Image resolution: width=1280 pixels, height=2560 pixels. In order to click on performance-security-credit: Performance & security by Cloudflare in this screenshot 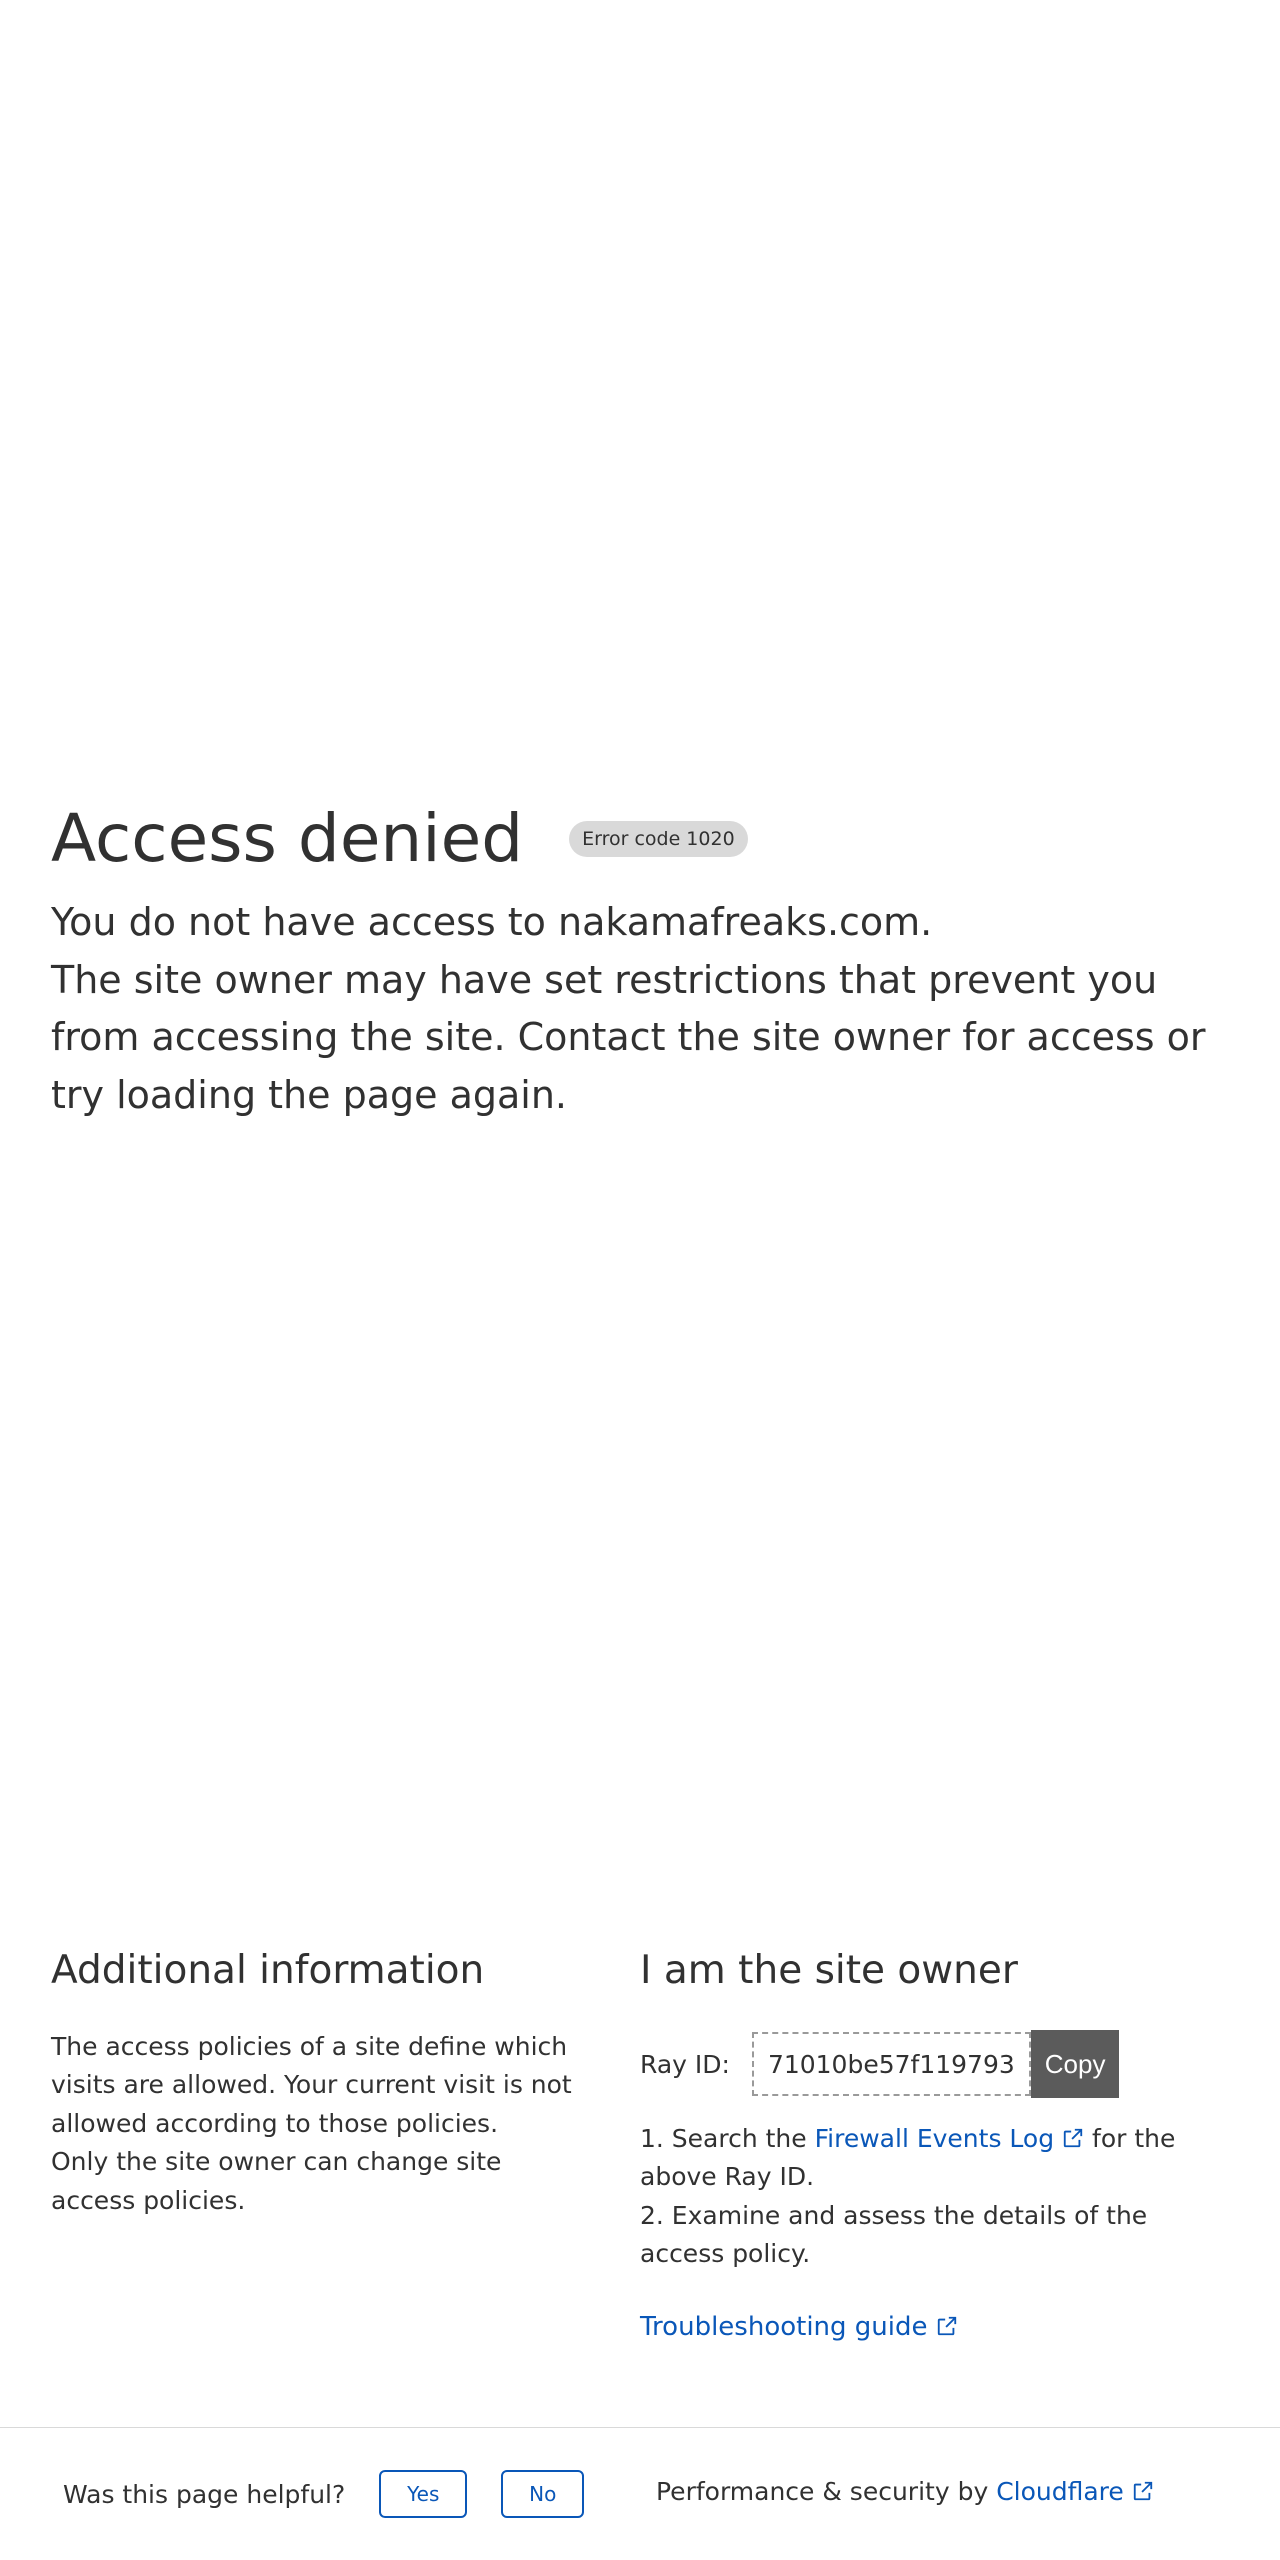, I will do `click(905, 2492)`.